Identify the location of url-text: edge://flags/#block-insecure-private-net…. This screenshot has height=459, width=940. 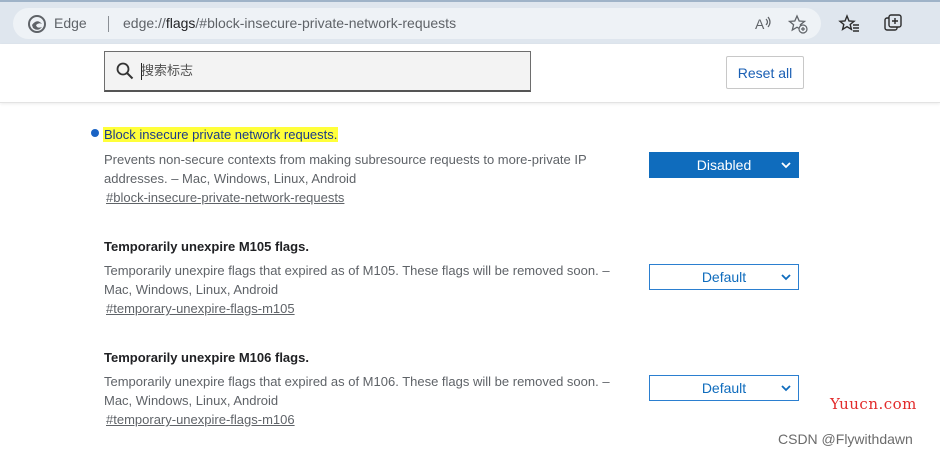
(289, 23).